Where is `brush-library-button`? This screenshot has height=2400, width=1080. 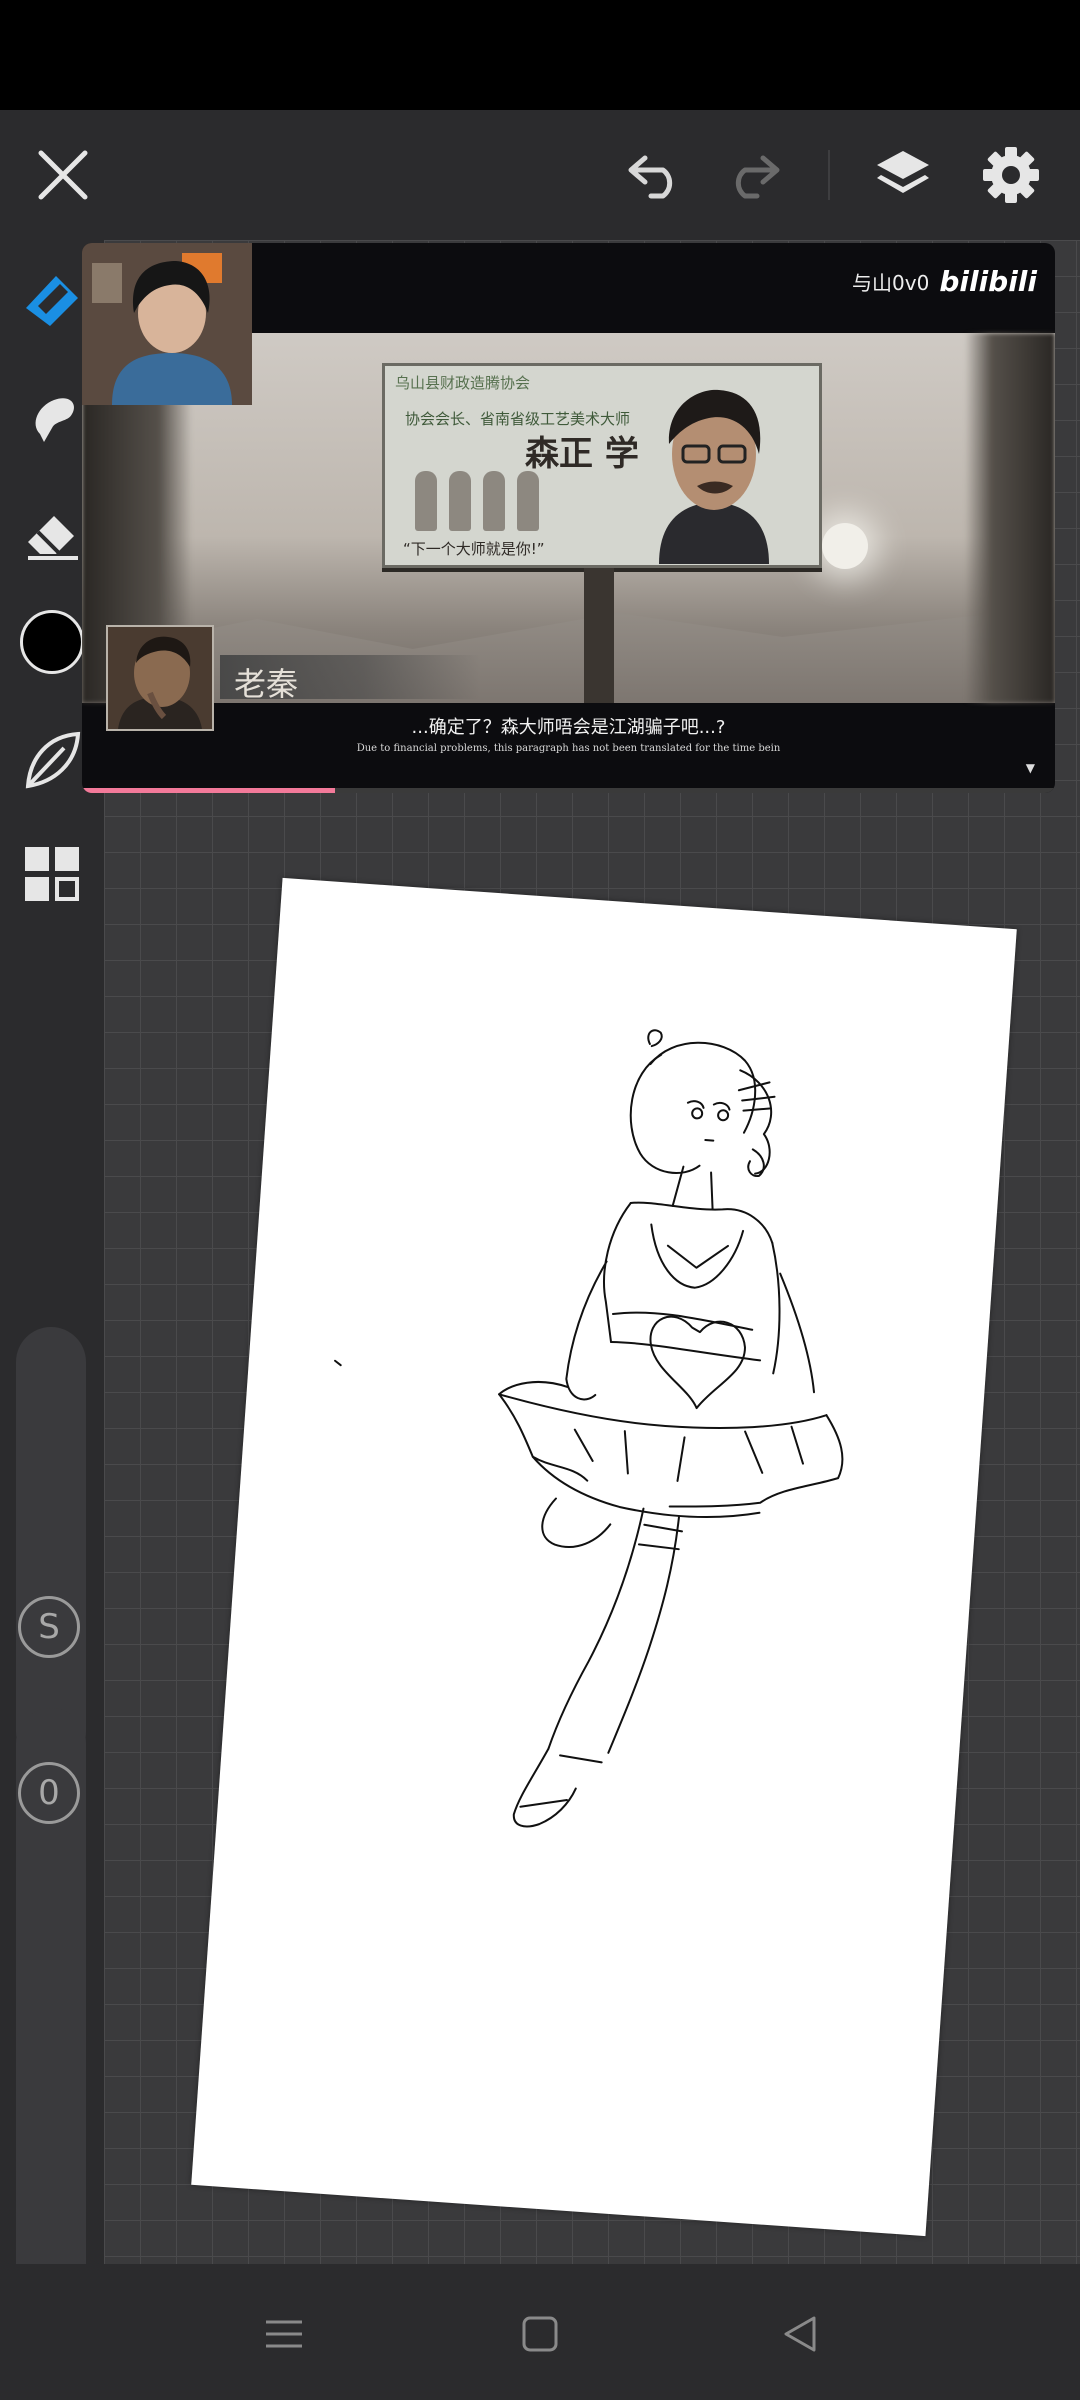
brush-library-button is located at coordinates (52, 760).